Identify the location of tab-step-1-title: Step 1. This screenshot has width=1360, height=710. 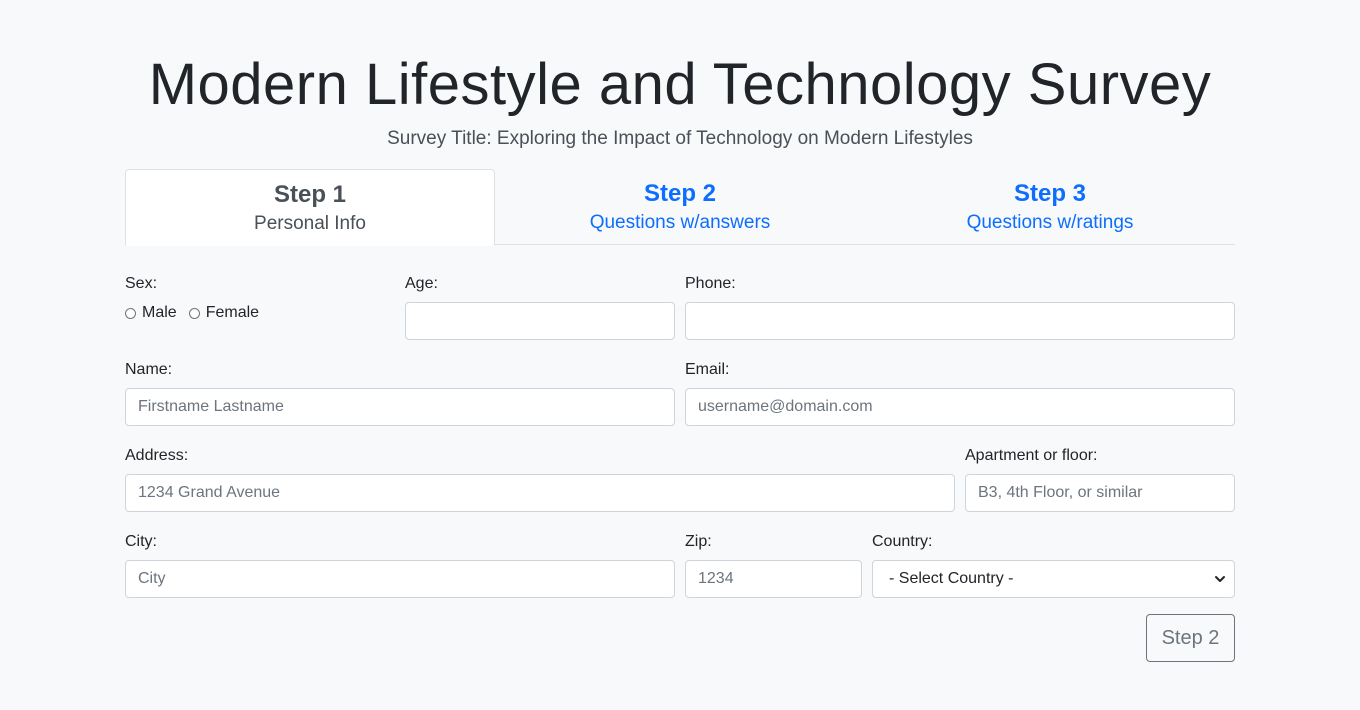
(310, 194).